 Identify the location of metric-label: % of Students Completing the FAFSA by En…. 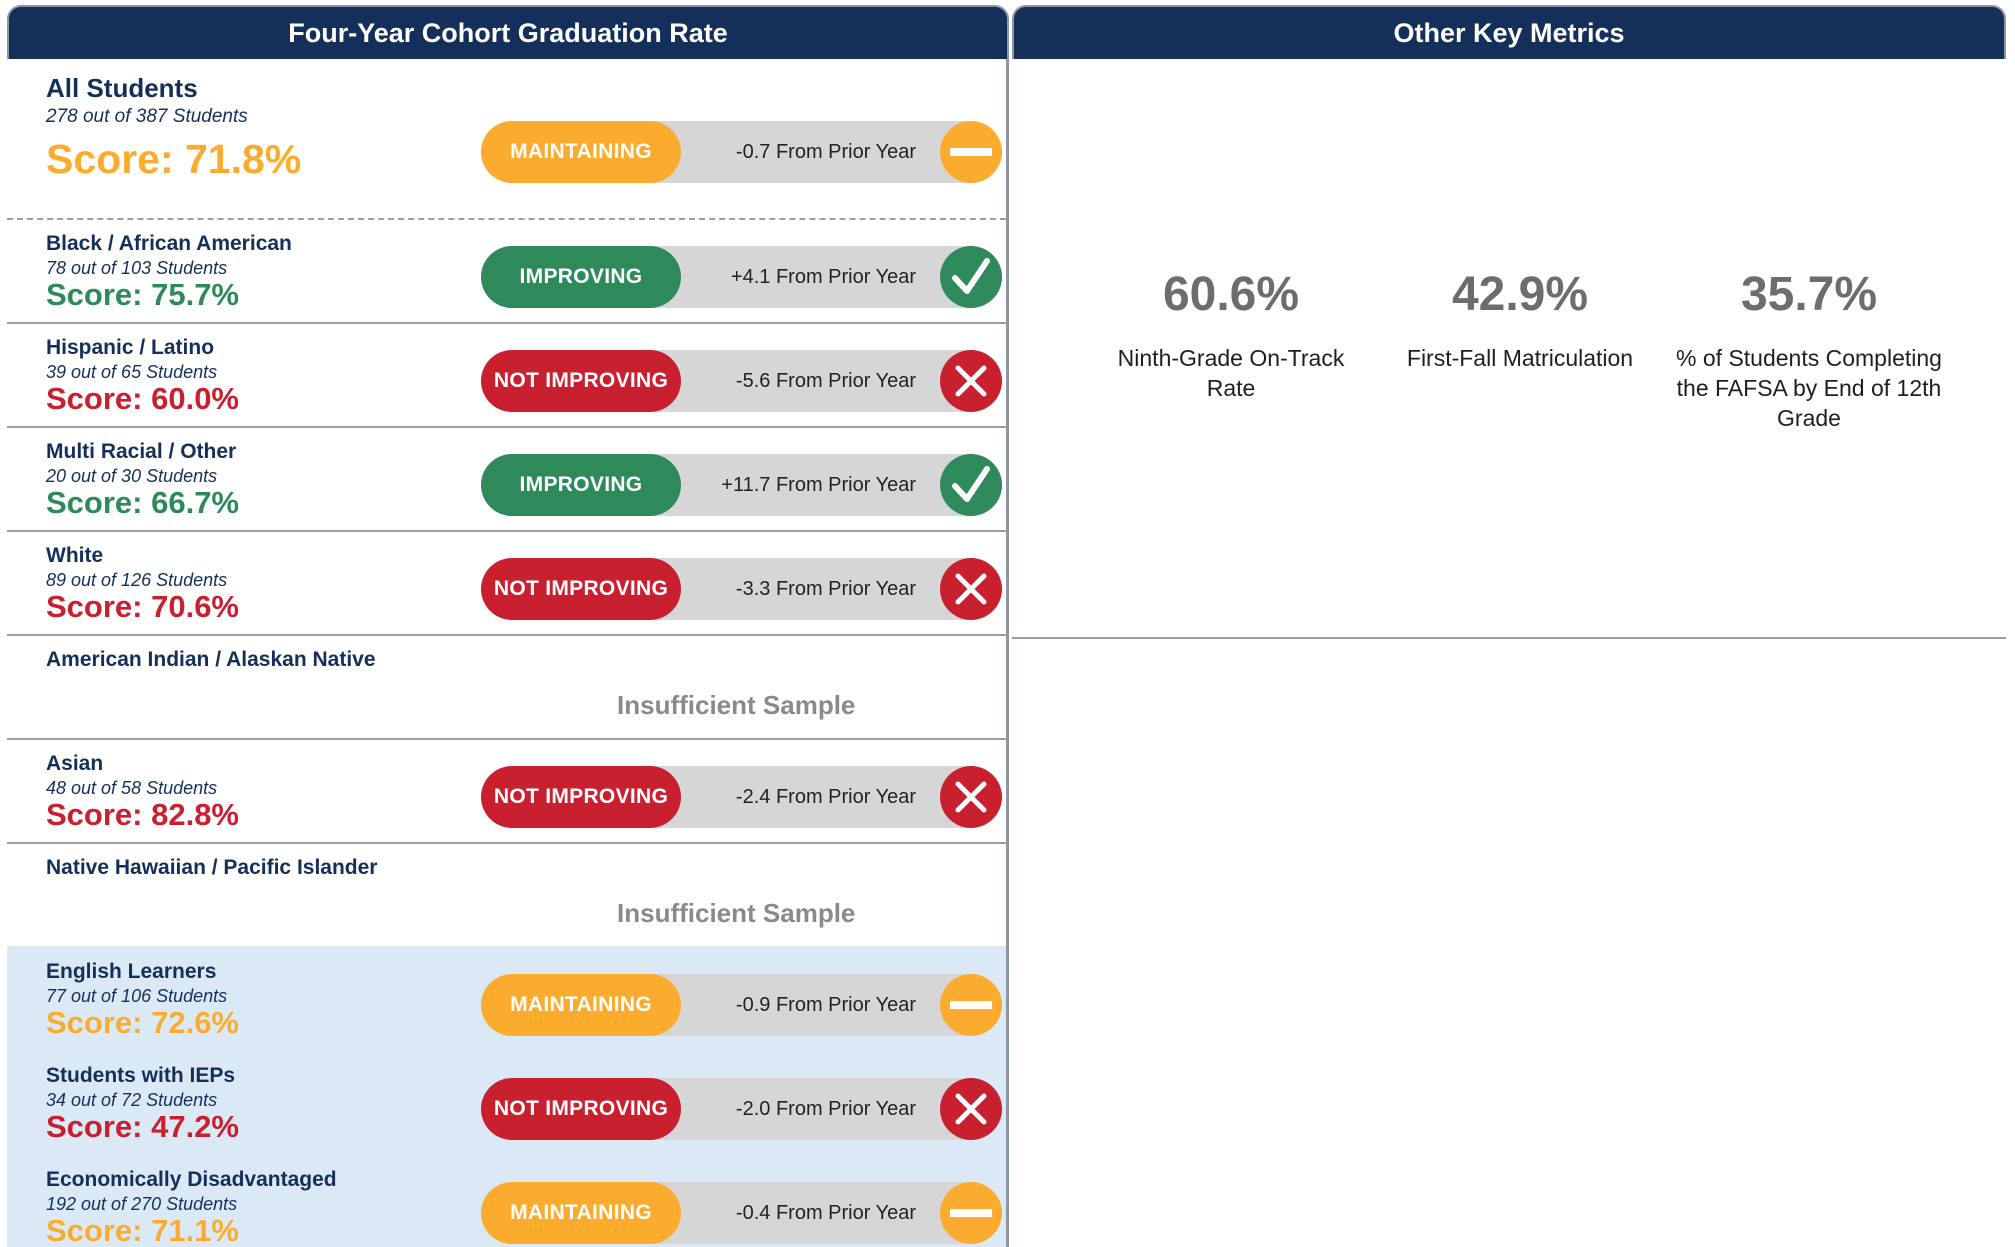
(1809, 388).